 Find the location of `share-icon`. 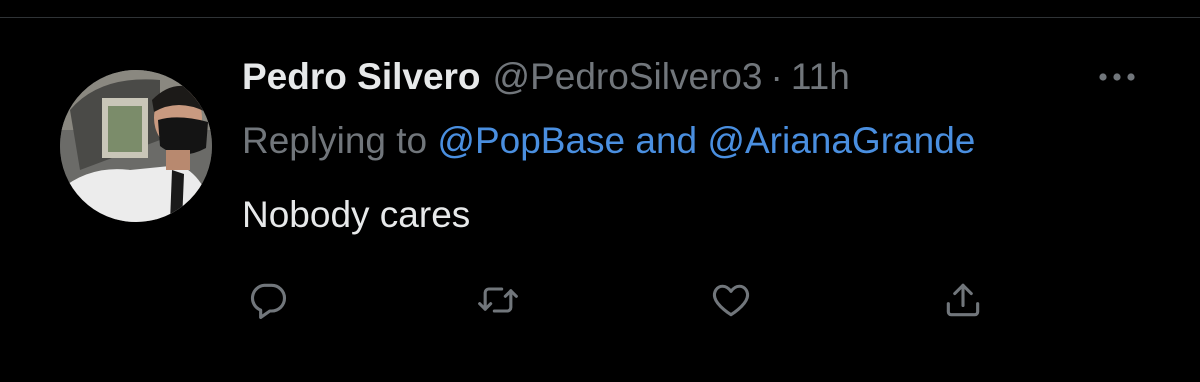

share-icon is located at coordinates (963, 300).